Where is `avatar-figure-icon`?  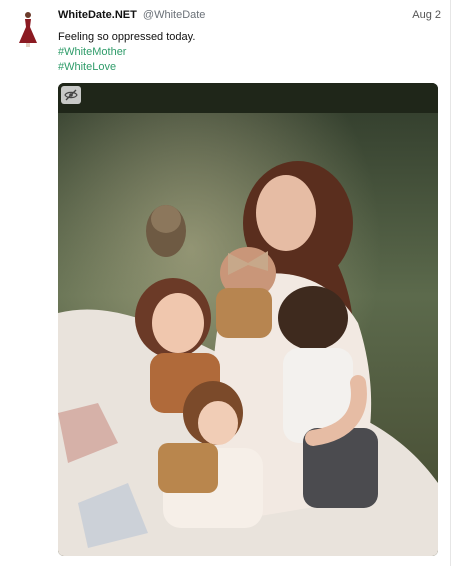 avatar-figure-icon is located at coordinates (28, 29).